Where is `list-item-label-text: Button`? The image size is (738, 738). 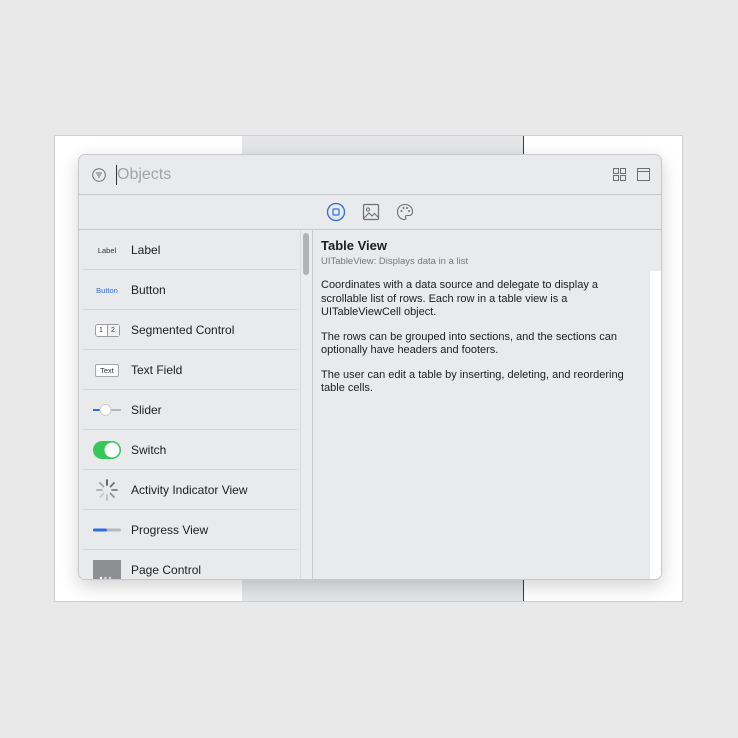
list-item-label-text: Button is located at coordinates (148, 290).